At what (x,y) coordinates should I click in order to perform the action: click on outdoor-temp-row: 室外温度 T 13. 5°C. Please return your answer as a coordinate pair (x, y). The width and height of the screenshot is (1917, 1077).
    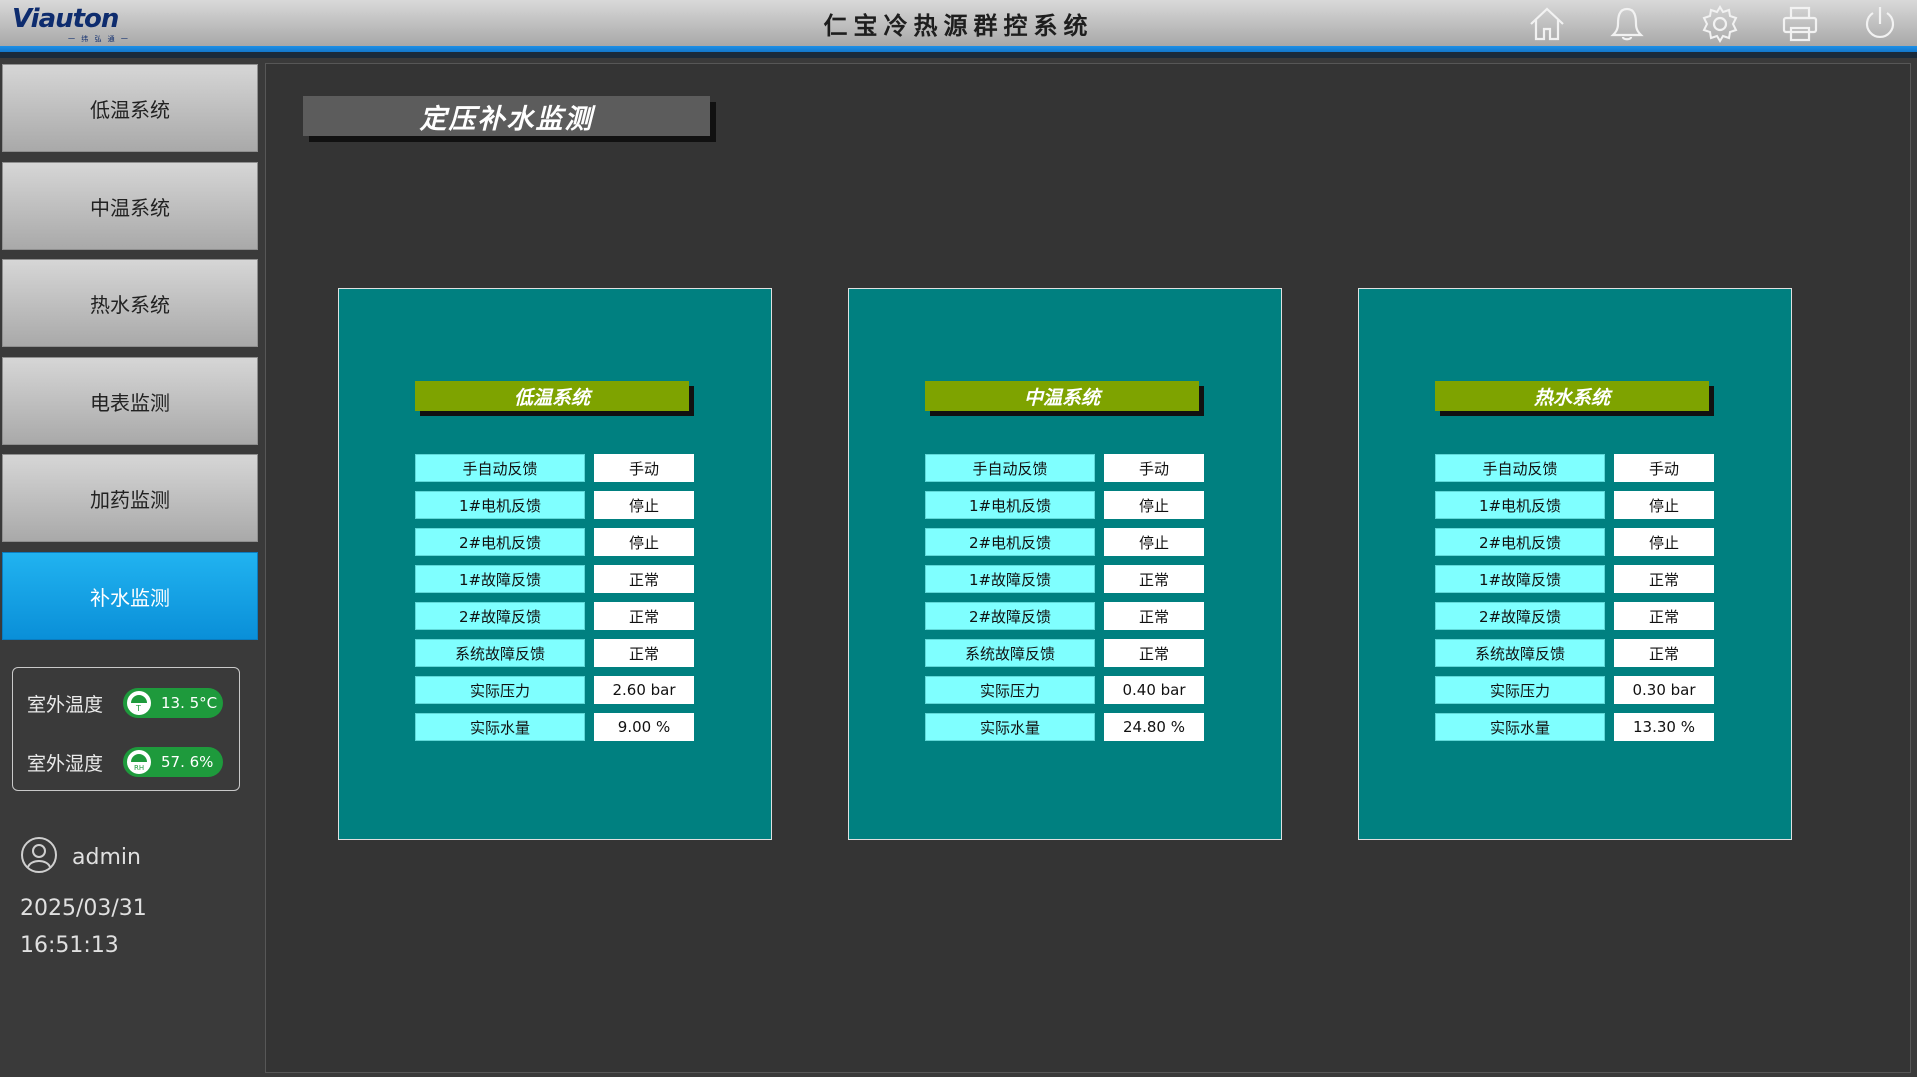
    Looking at the image, I should click on (125, 703).